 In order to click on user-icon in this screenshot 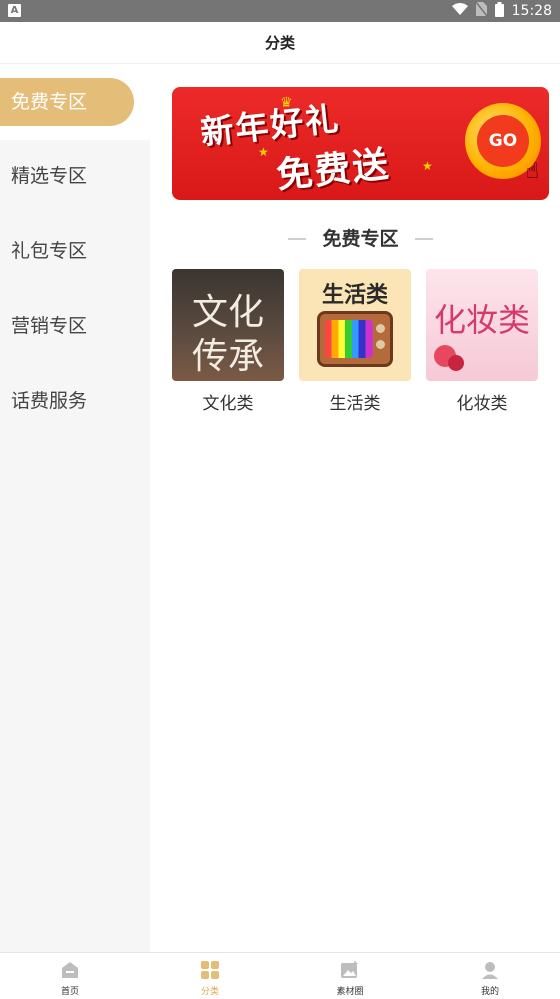, I will do `click(490, 970)`.